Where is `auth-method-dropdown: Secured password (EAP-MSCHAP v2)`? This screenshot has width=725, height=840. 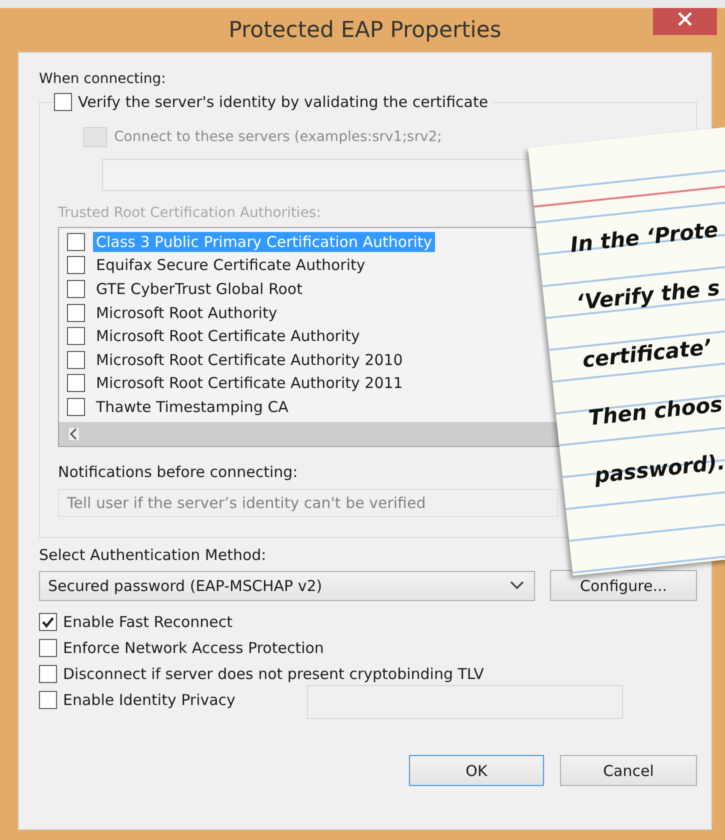
auth-method-dropdown: Secured password (EAP-MSCHAP v2) is located at coordinates (287, 585).